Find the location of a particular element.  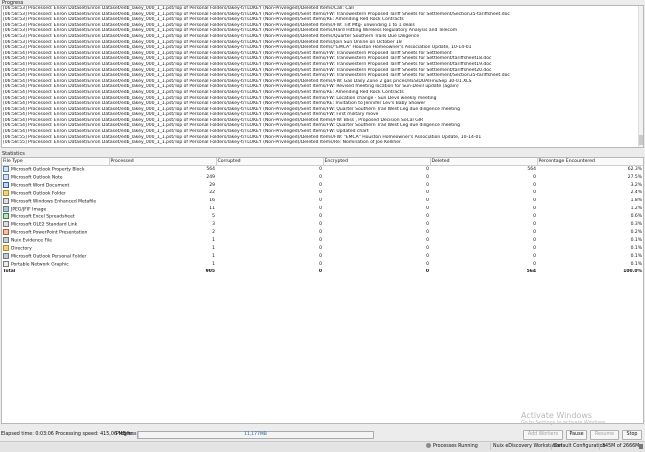

table-row: Microsoft Outlook Note 249 0 0 0 27.5% is located at coordinates (322, 177).